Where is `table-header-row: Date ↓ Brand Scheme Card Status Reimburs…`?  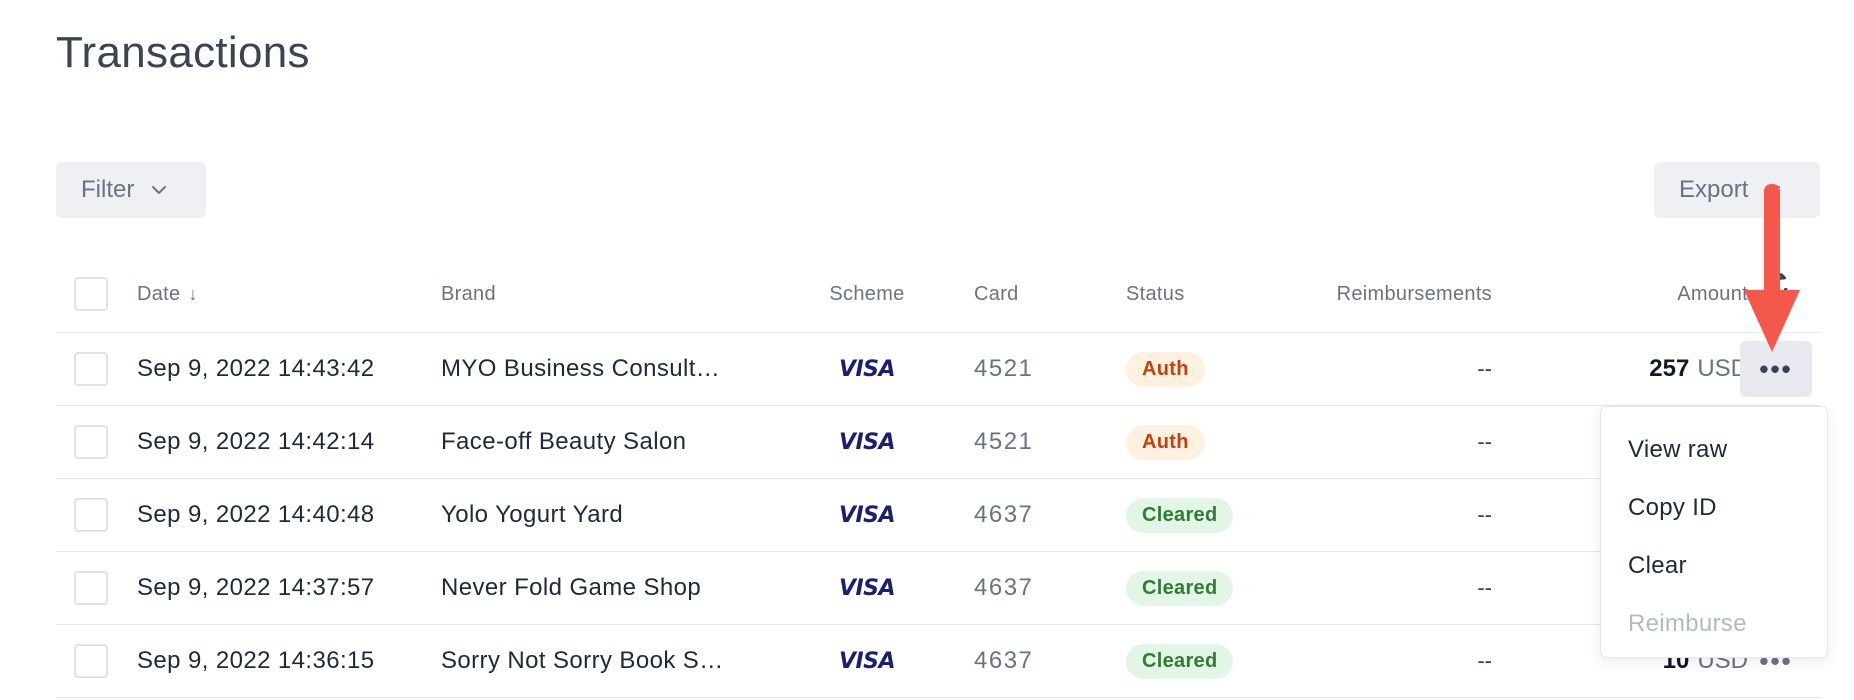
table-header-row: Date ↓ Brand Scheme Card Status Reimburs… is located at coordinates (938, 294).